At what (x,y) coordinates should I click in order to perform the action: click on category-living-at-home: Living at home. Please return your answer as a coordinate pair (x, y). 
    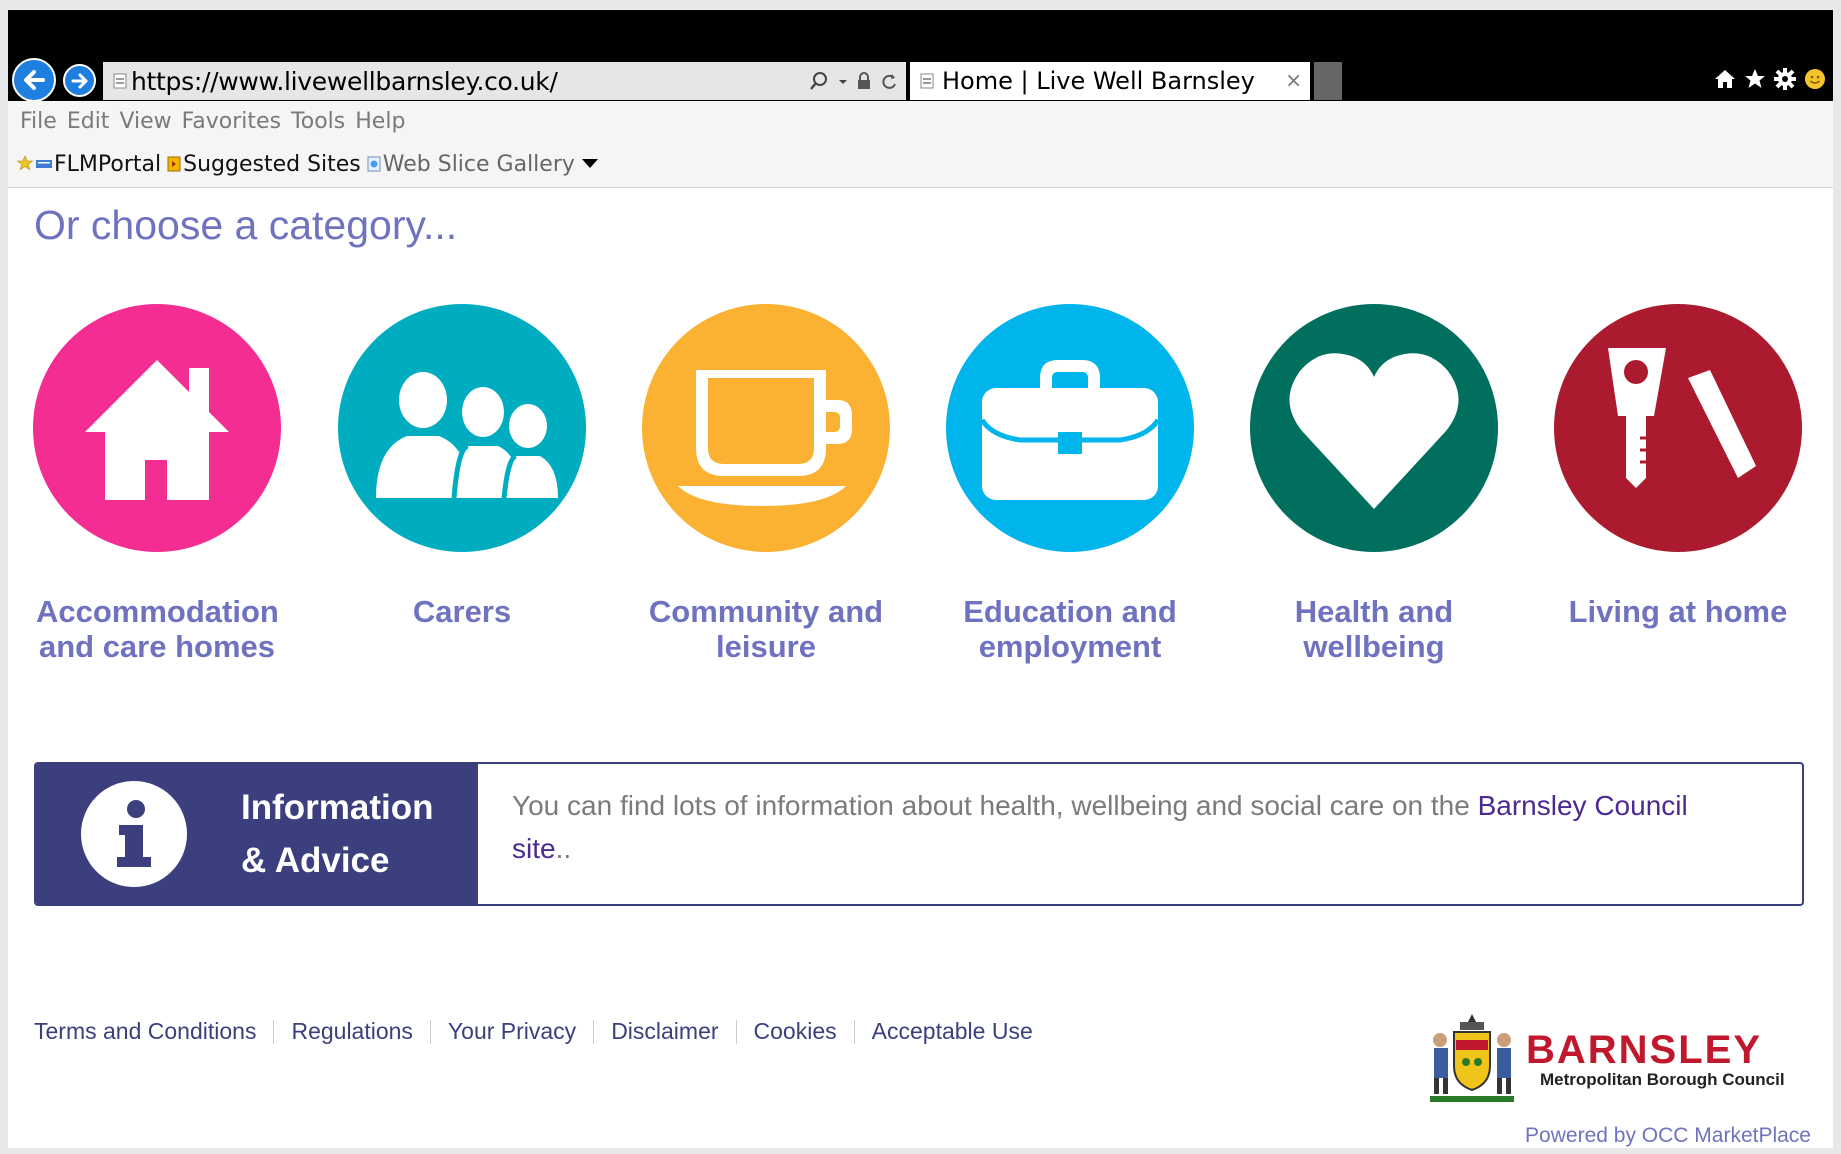
    Looking at the image, I should click on (1678, 466).